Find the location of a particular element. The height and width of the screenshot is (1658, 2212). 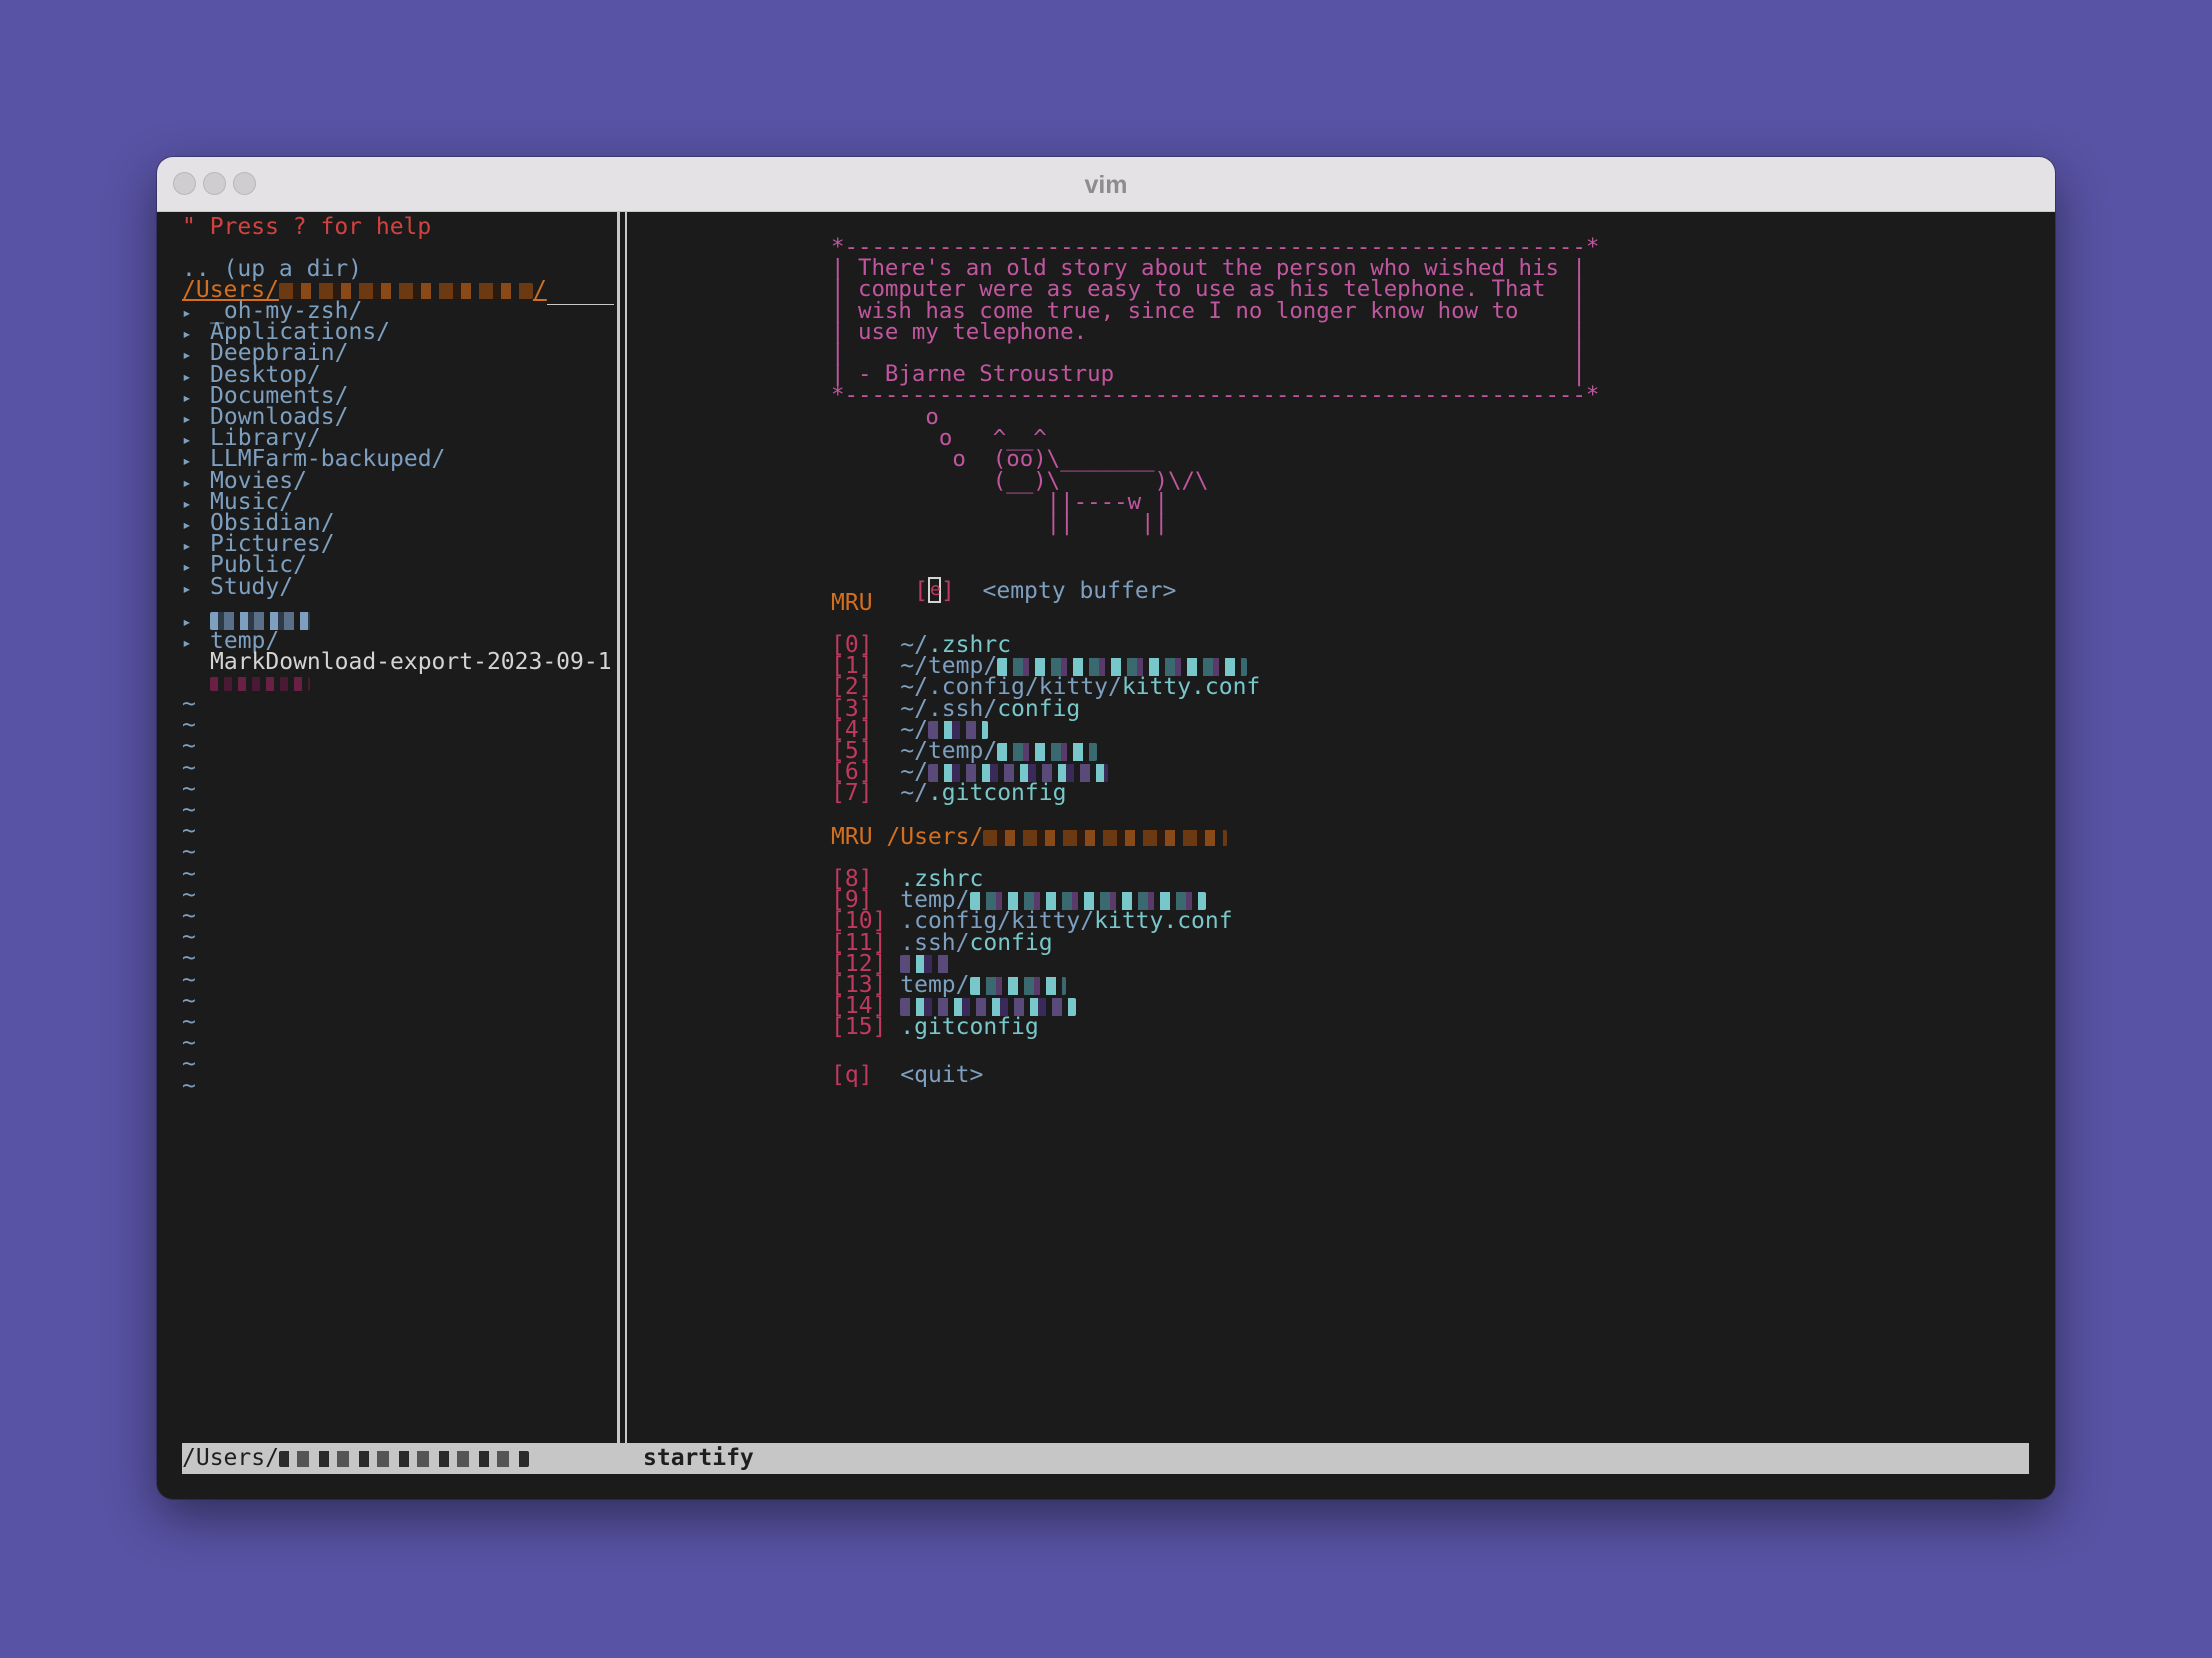

tree-dir-item: ▸ Study/ is located at coordinates (237, 587).